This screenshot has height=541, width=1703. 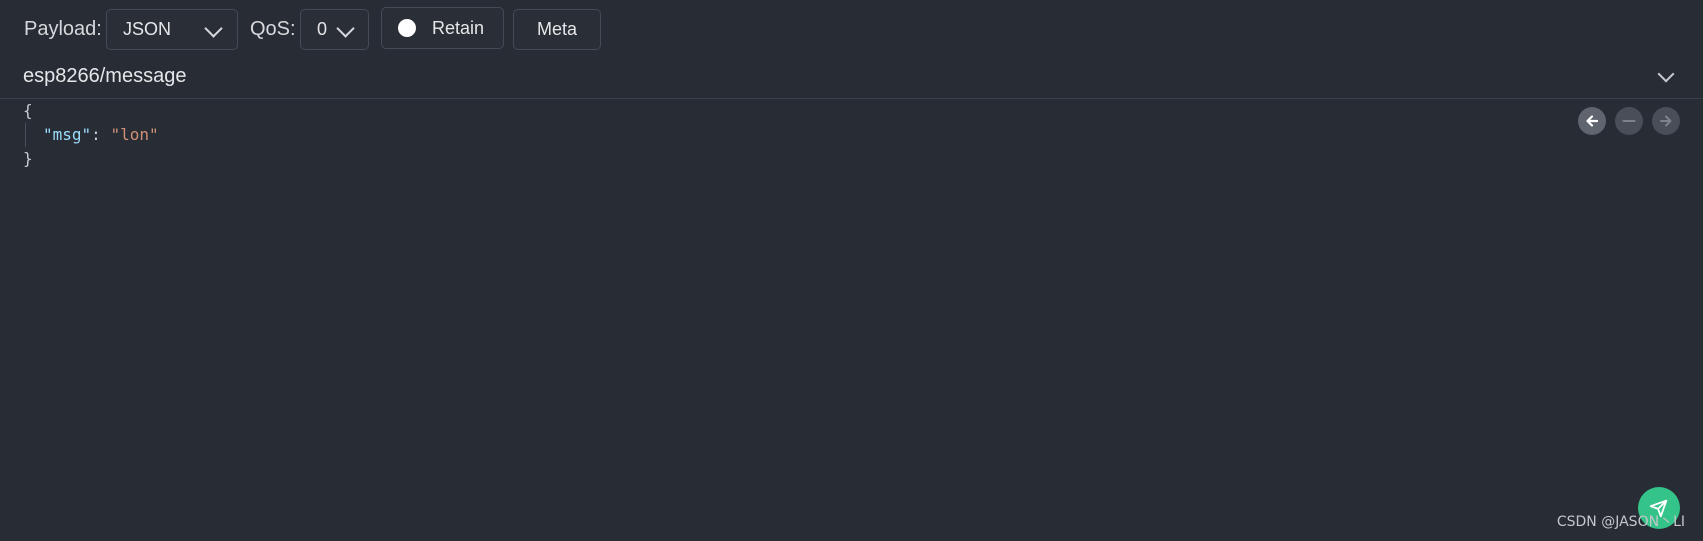 What do you see at coordinates (273, 29) in the screenshot?
I see `qos-label: QoS:` at bounding box center [273, 29].